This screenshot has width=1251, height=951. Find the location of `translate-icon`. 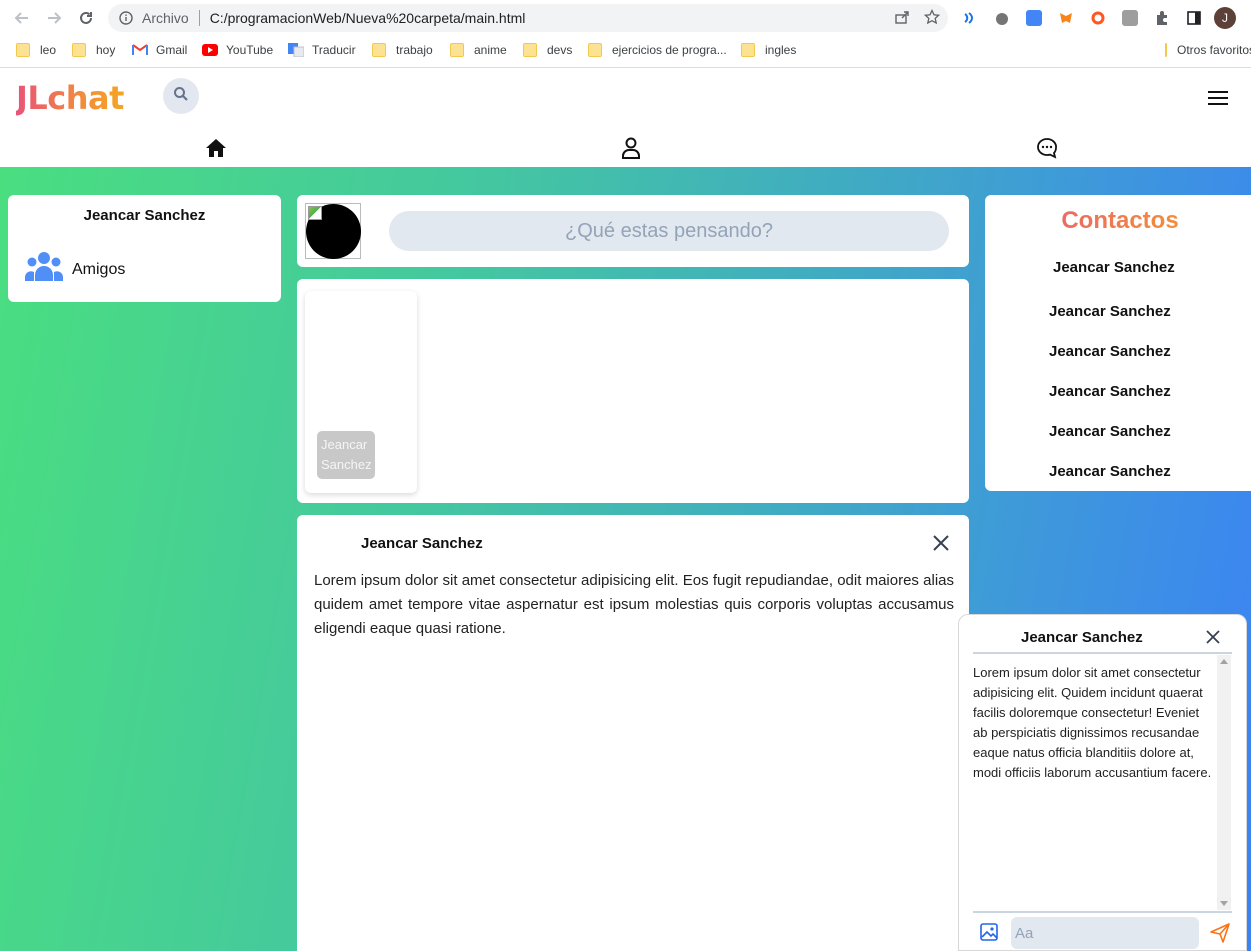

translate-icon is located at coordinates (296, 50).